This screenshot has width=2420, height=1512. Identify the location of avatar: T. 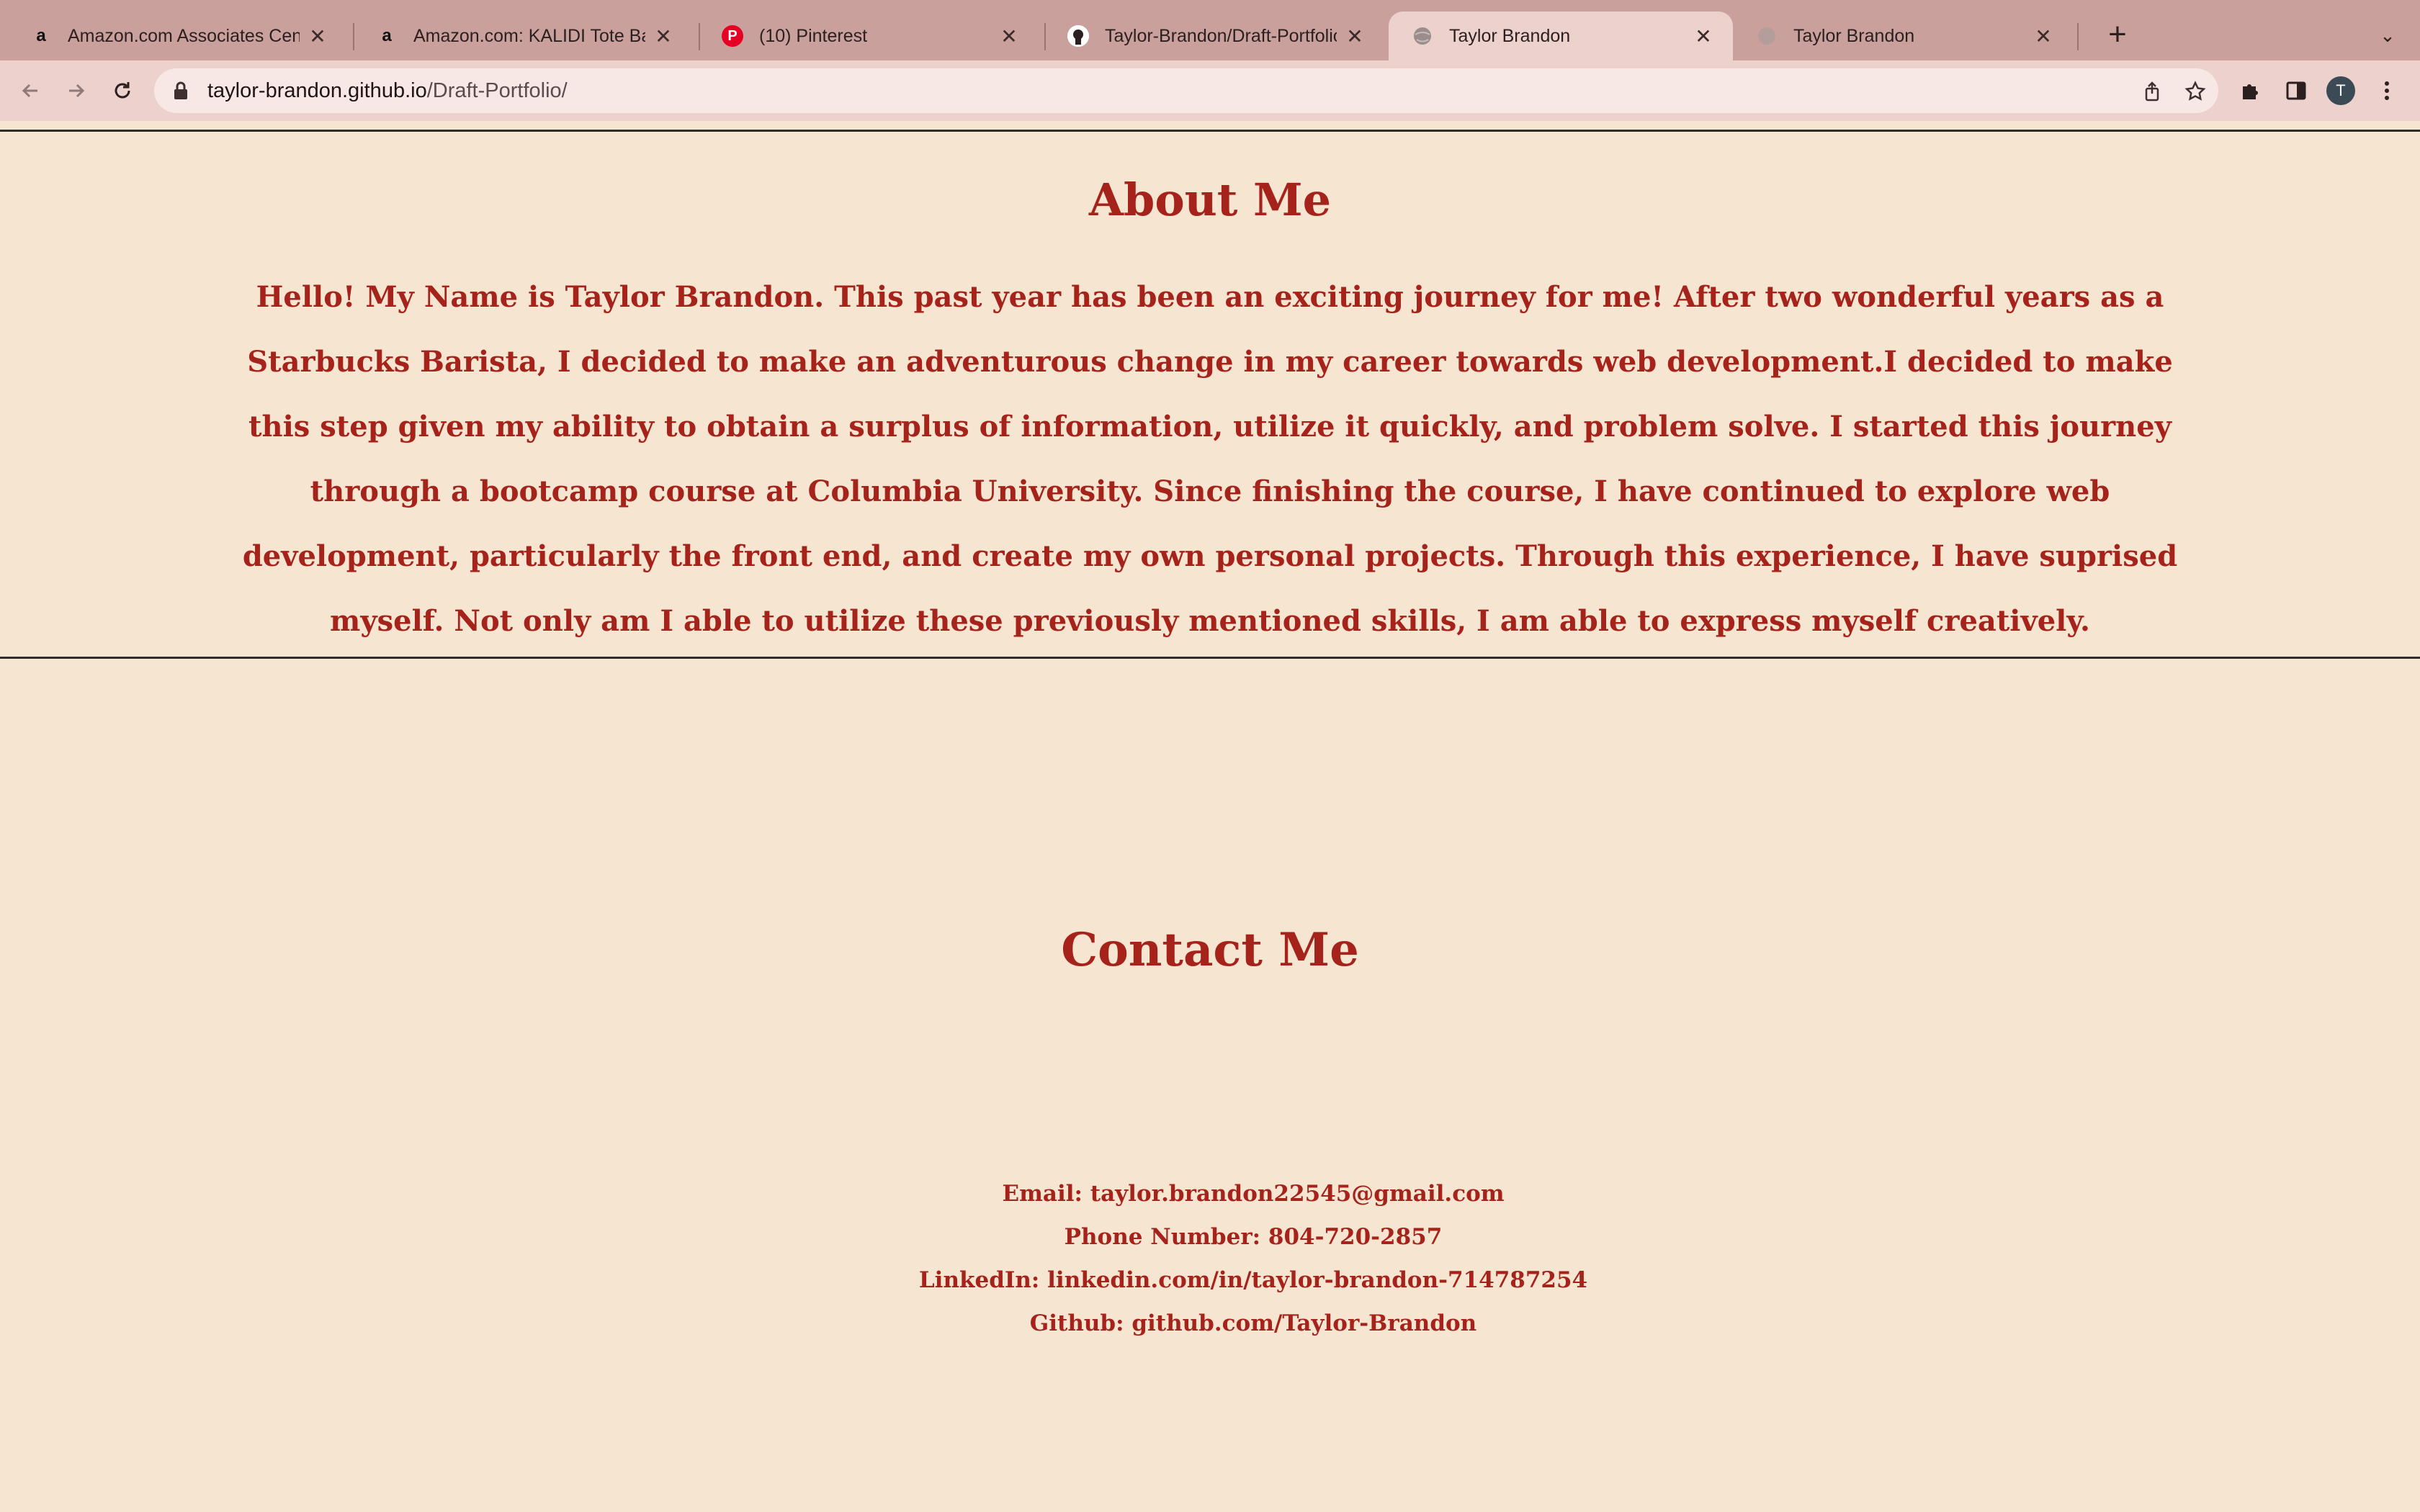
(2340, 90).